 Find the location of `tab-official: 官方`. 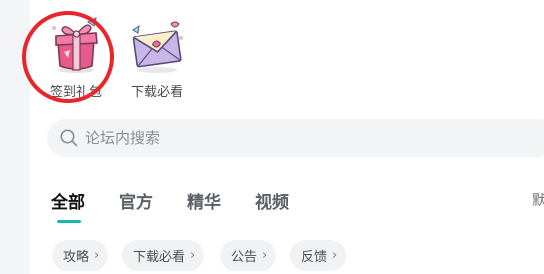

tab-official: 官方 is located at coordinates (136, 200).